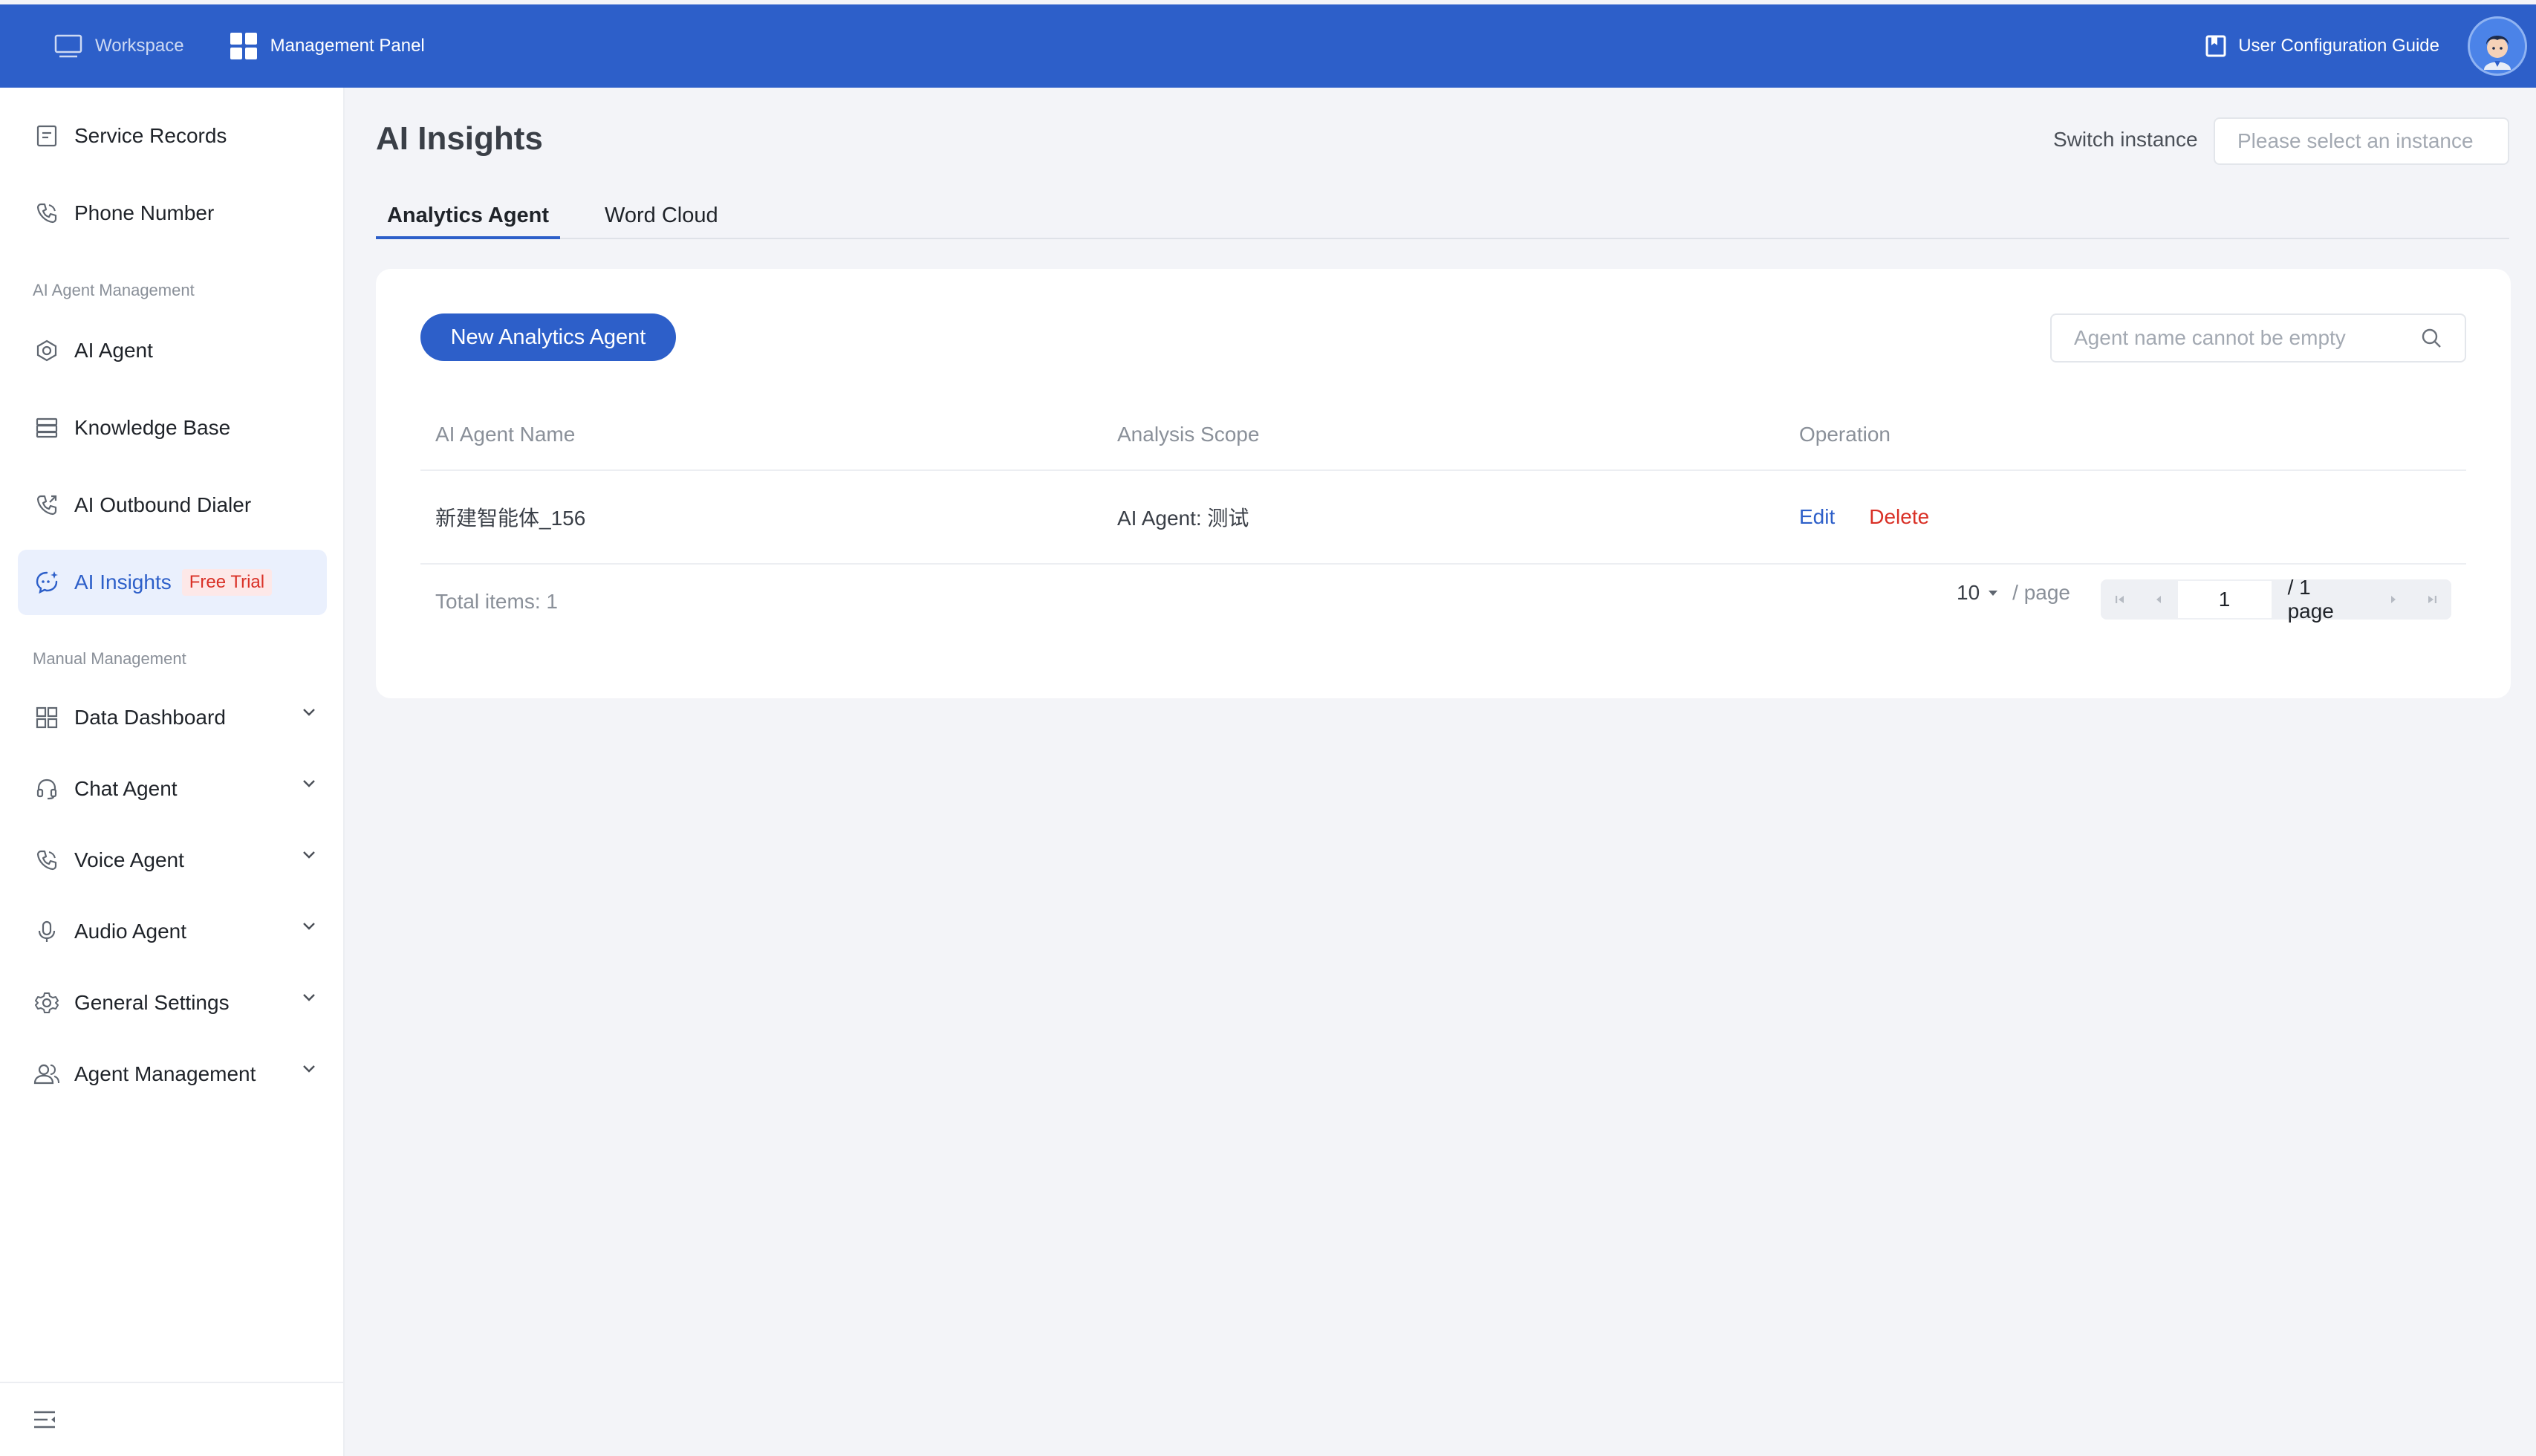 The width and height of the screenshot is (2536, 1456). I want to click on next-page-icon, so click(2393, 600).